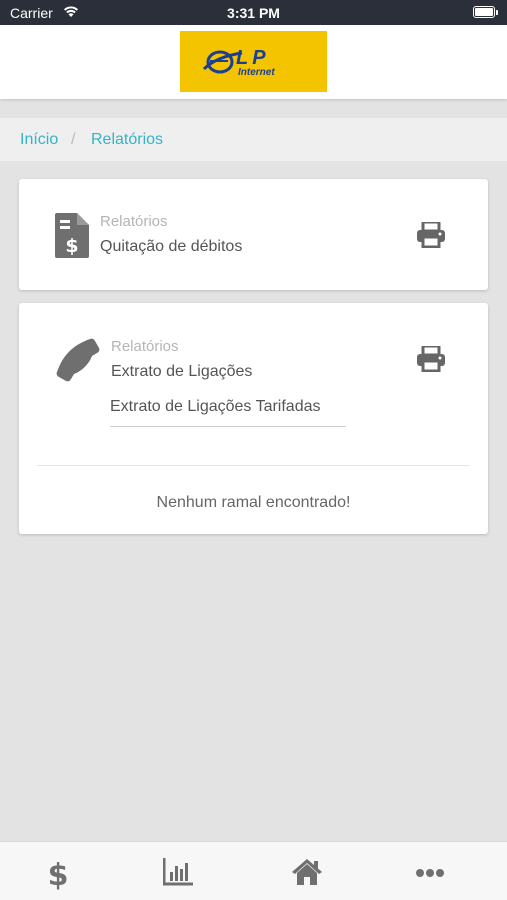 The image size is (507, 900). What do you see at coordinates (215, 406) in the screenshot?
I see `report-type-value: Extrato de Ligações Tarifadas` at bounding box center [215, 406].